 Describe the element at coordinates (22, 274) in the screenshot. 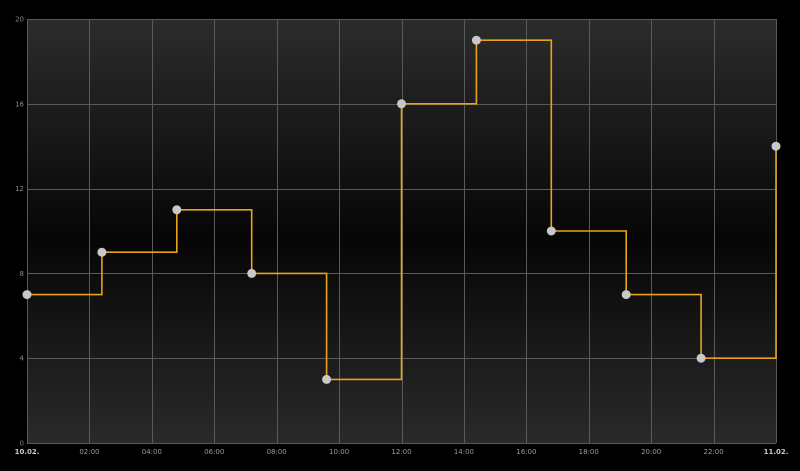

I see `y-tick-label: 8` at that location.